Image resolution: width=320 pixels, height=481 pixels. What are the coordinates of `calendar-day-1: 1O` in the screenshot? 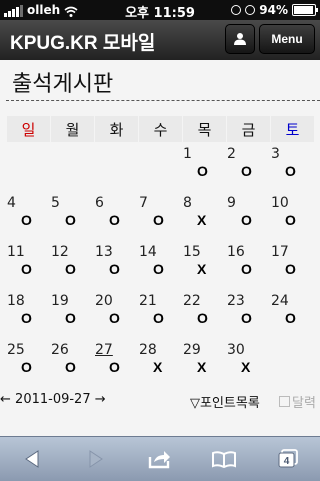 It's located at (204, 168).